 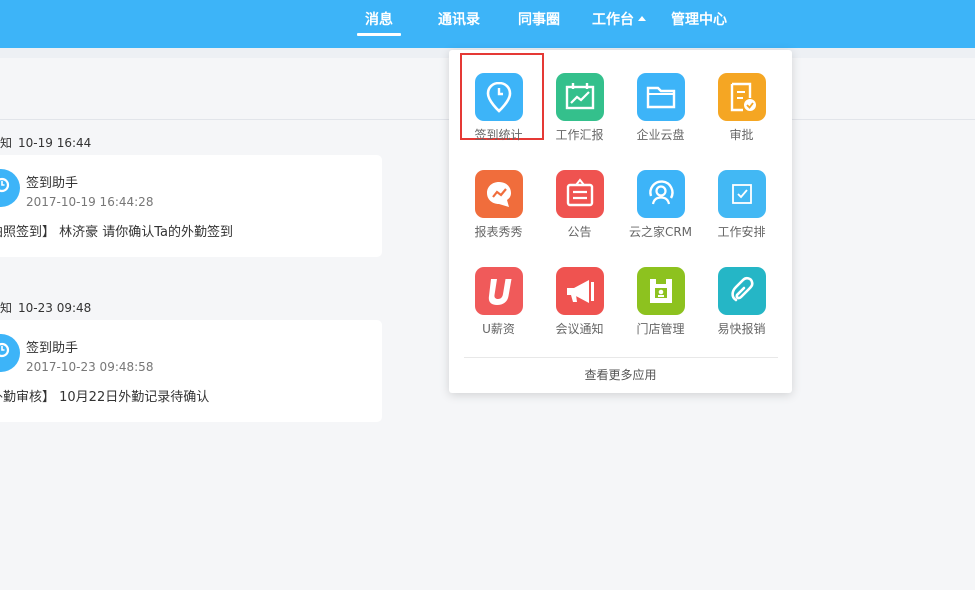 I want to click on nav-tab-label: 工作台, so click(x=613, y=20).